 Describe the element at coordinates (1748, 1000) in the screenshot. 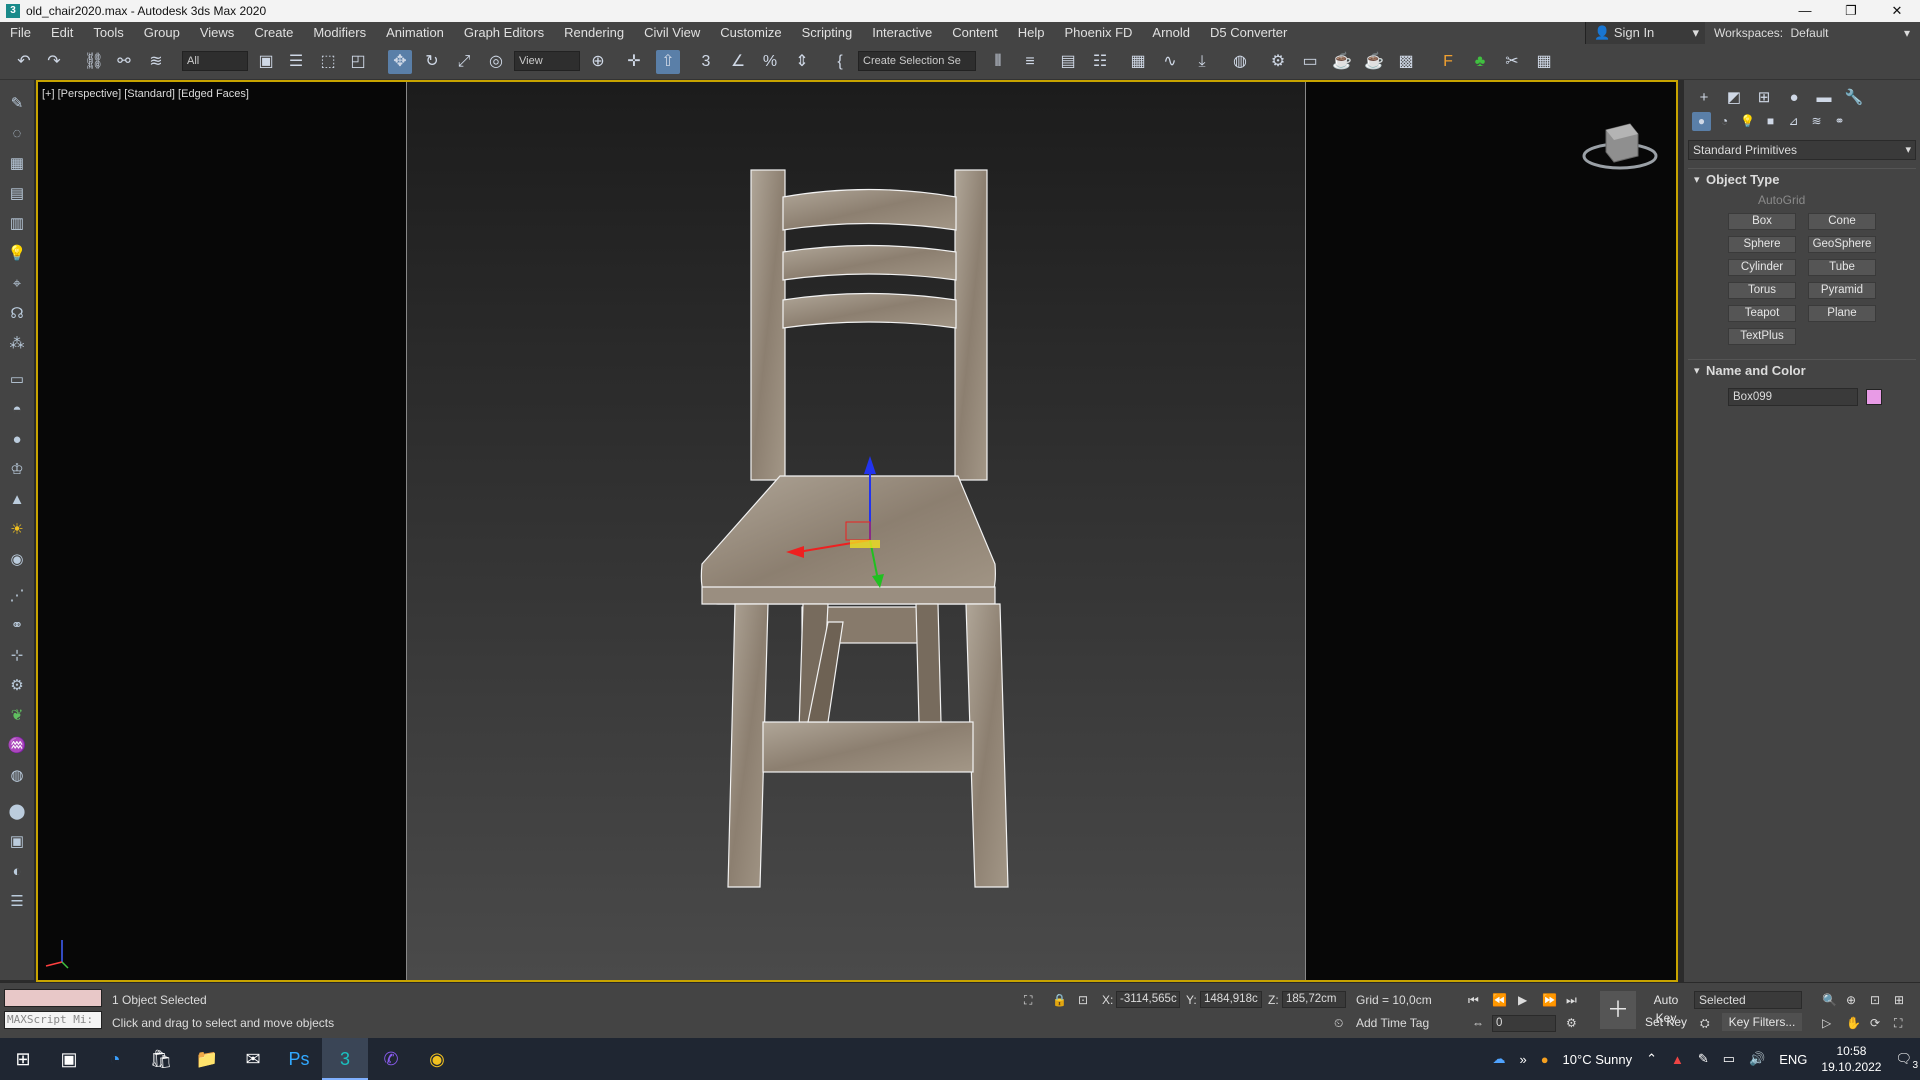

I see `key-selection-dropdown: Selected` at that location.